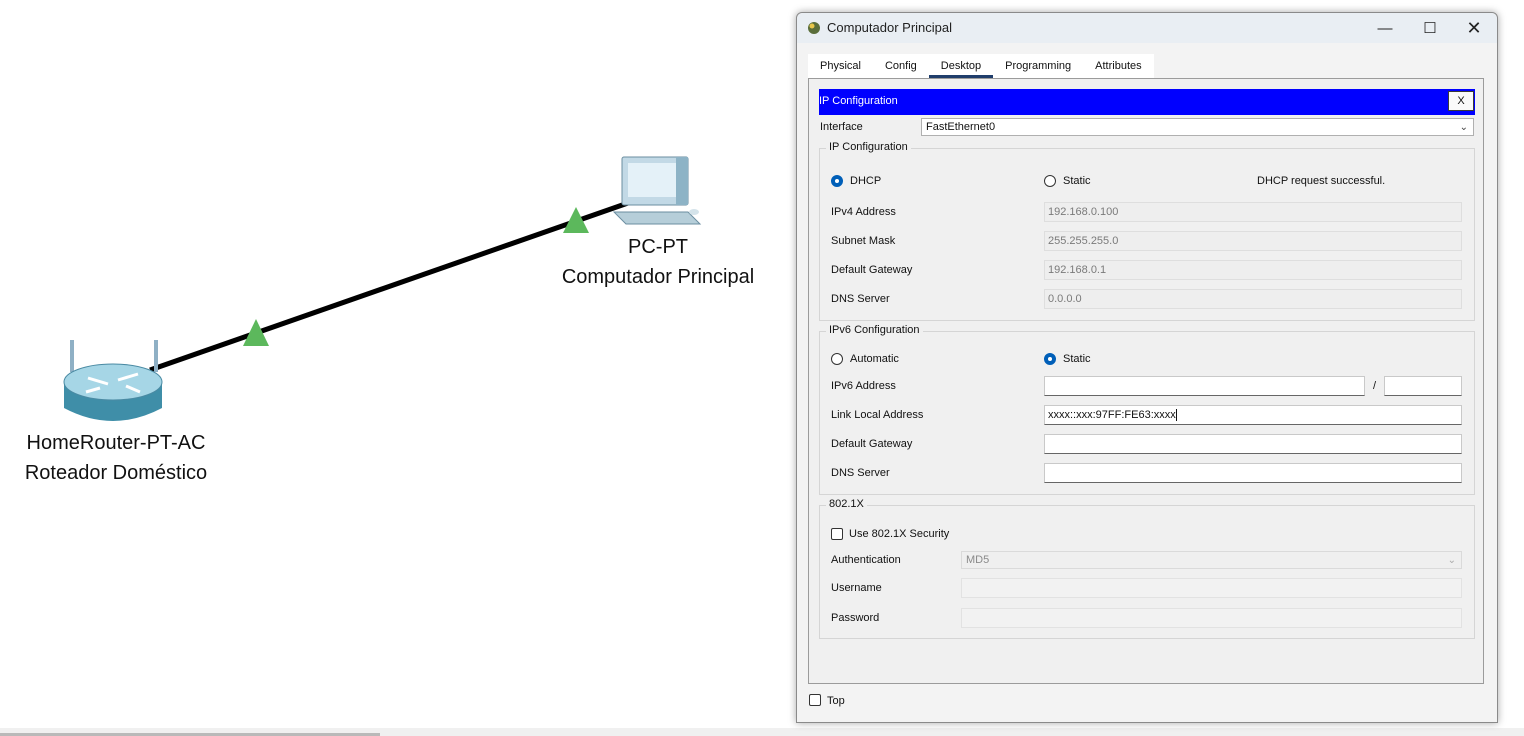 The height and width of the screenshot is (736, 1524). What do you see at coordinates (1176, 415) in the screenshot?
I see `text-cursor` at bounding box center [1176, 415].